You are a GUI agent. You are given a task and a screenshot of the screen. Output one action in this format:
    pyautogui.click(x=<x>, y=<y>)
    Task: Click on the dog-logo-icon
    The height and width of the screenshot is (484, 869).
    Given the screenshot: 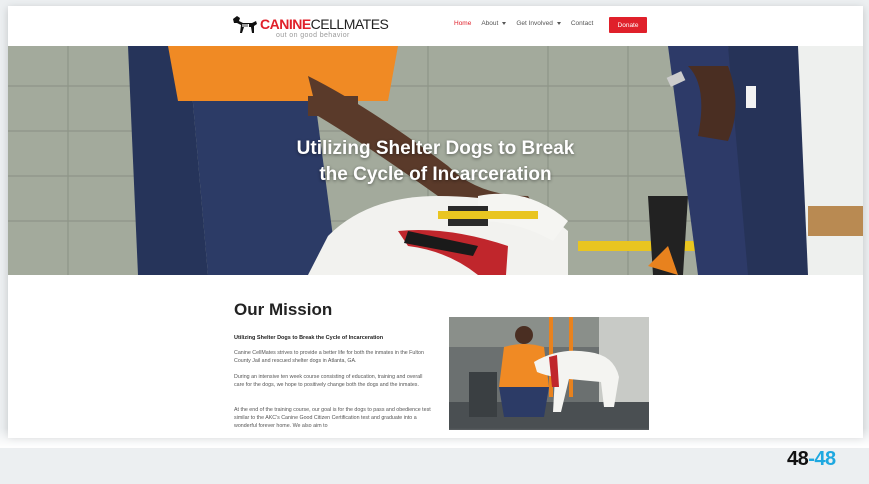 What is the action you would take?
    pyautogui.click(x=245, y=24)
    